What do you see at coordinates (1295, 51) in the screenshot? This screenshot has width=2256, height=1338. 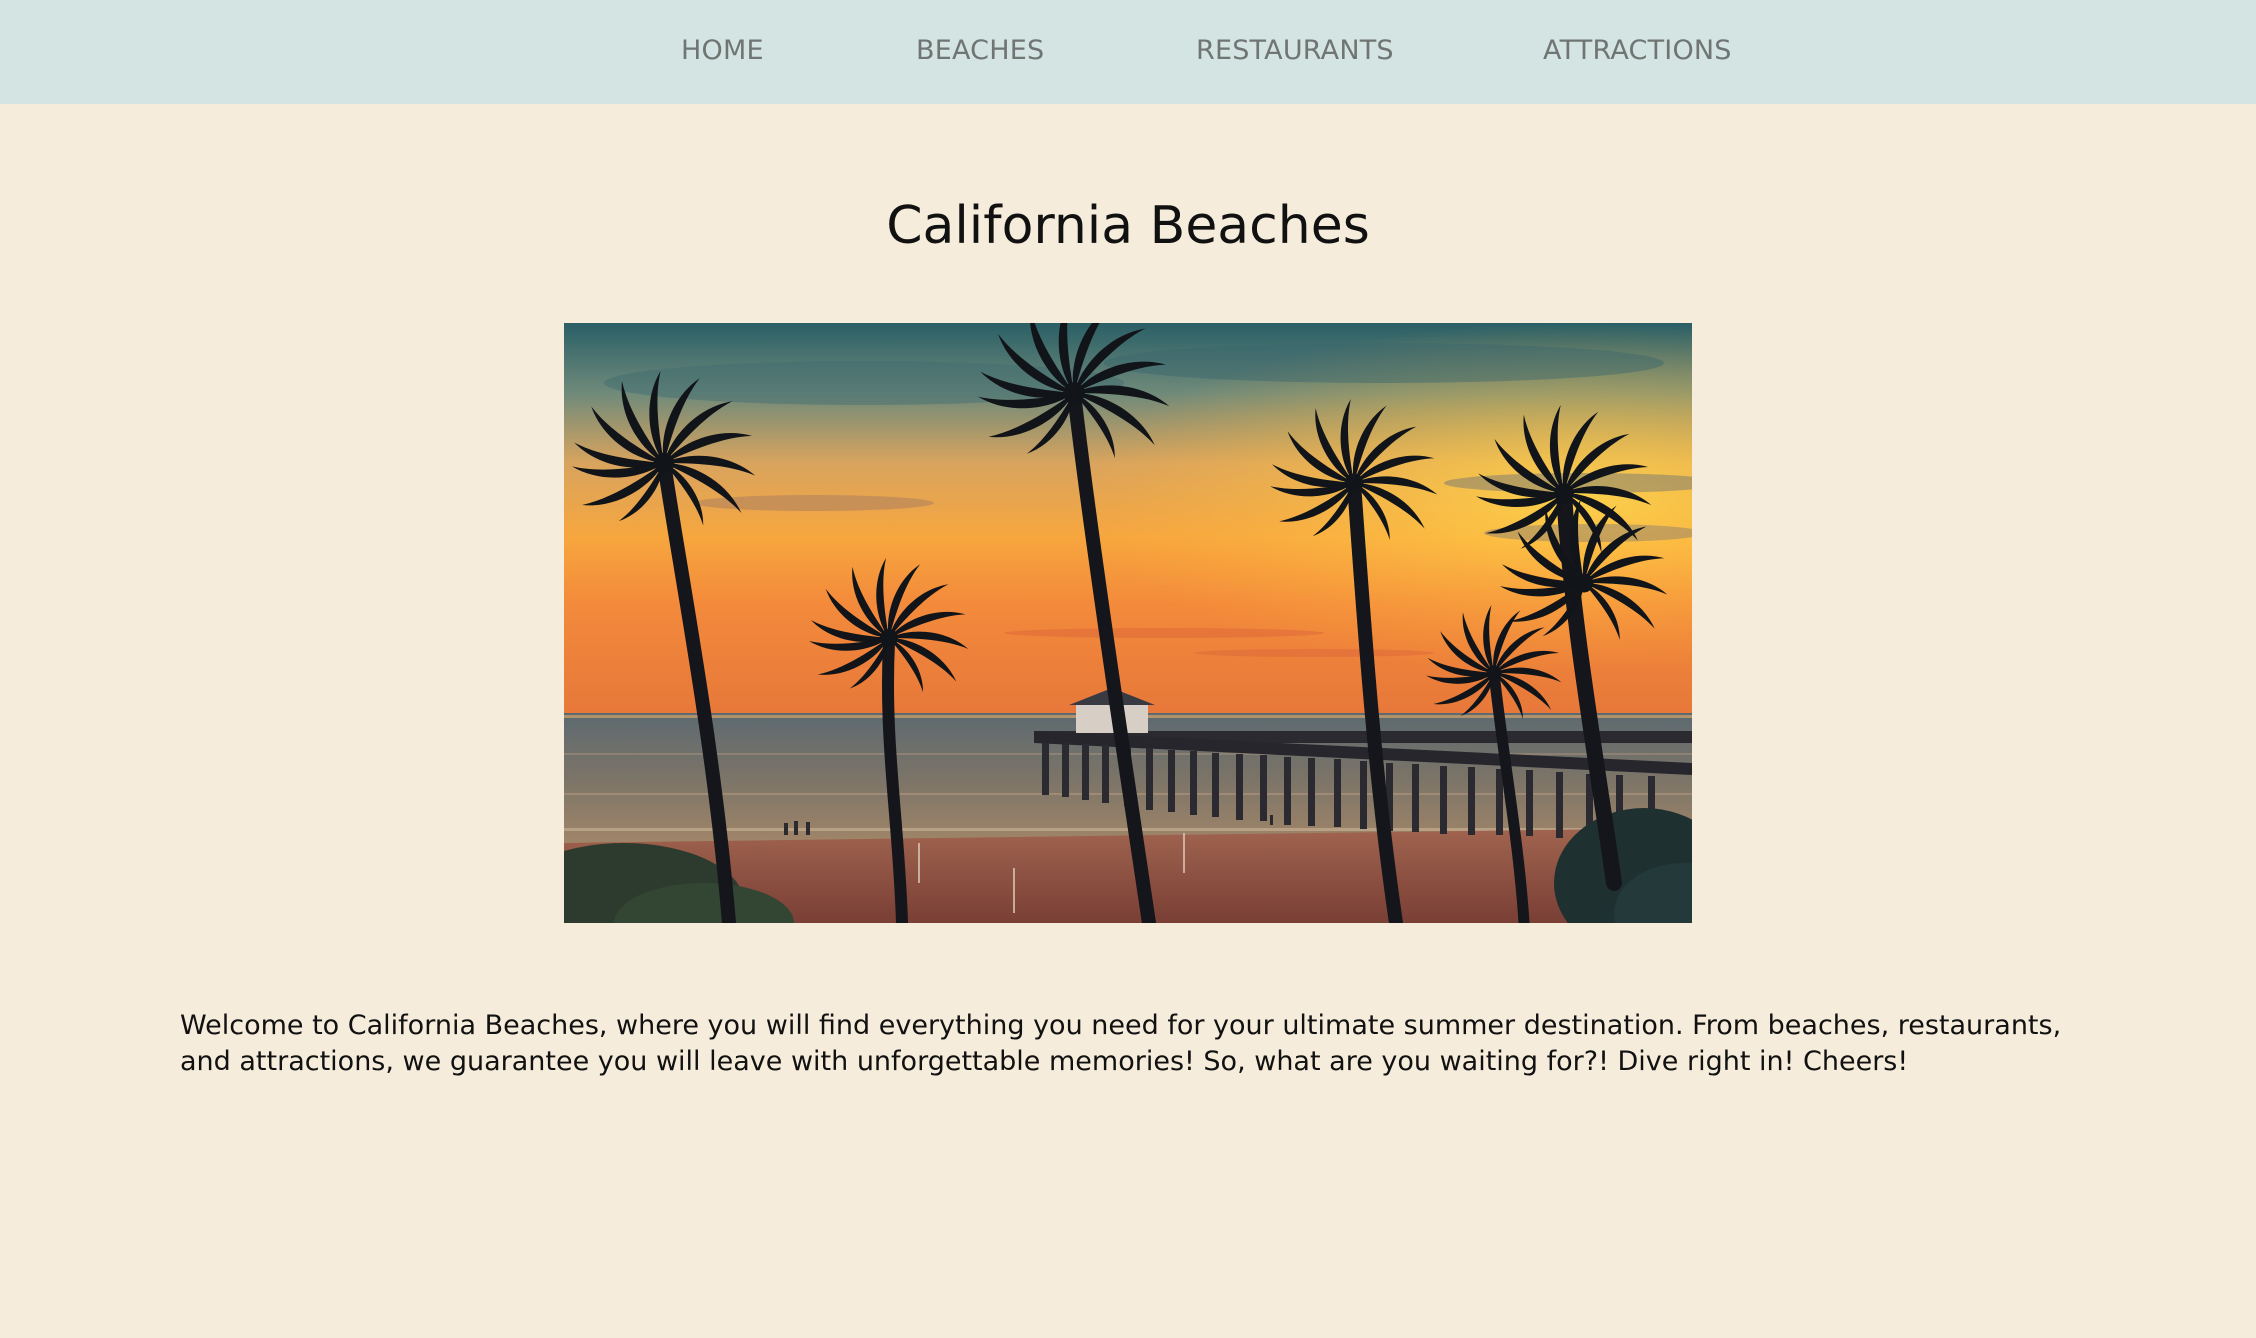 I see `nav-link-restaurants: RESTAURANTS` at bounding box center [1295, 51].